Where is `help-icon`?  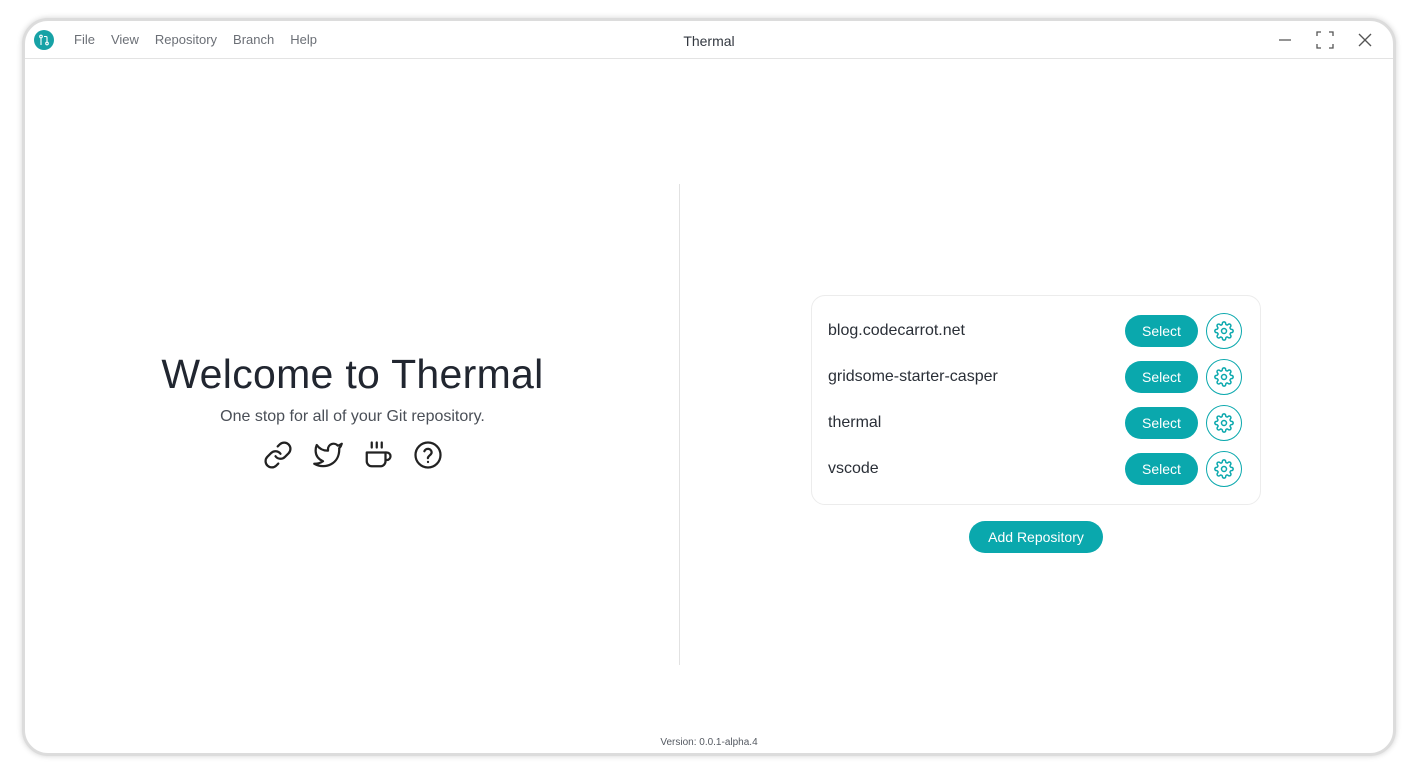
help-icon is located at coordinates (428, 455).